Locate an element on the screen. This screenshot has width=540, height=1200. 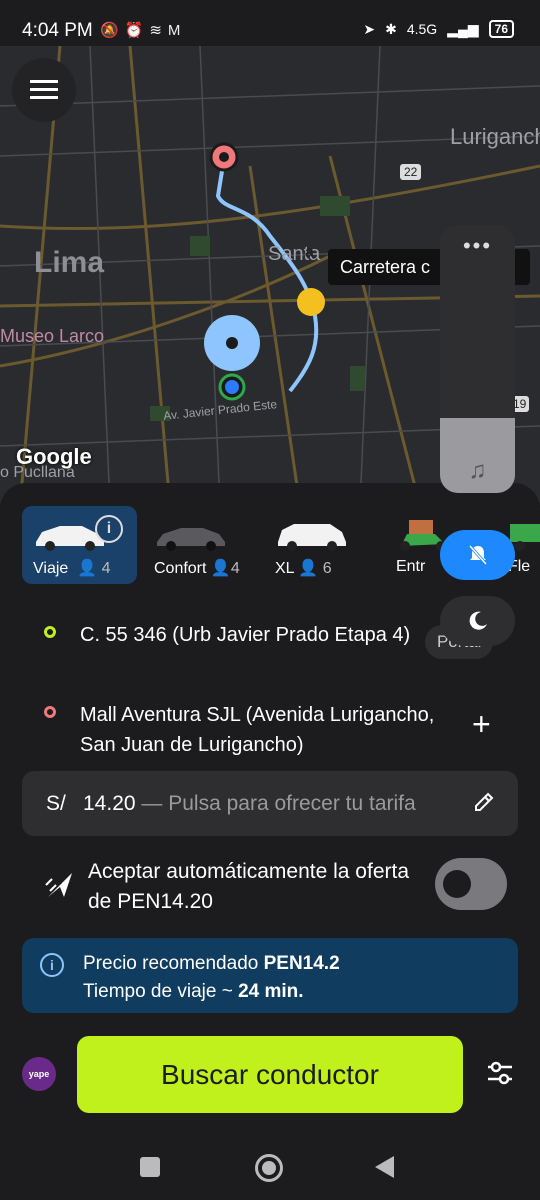
do-not-disturb-toggle is located at coordinates (477, 621).